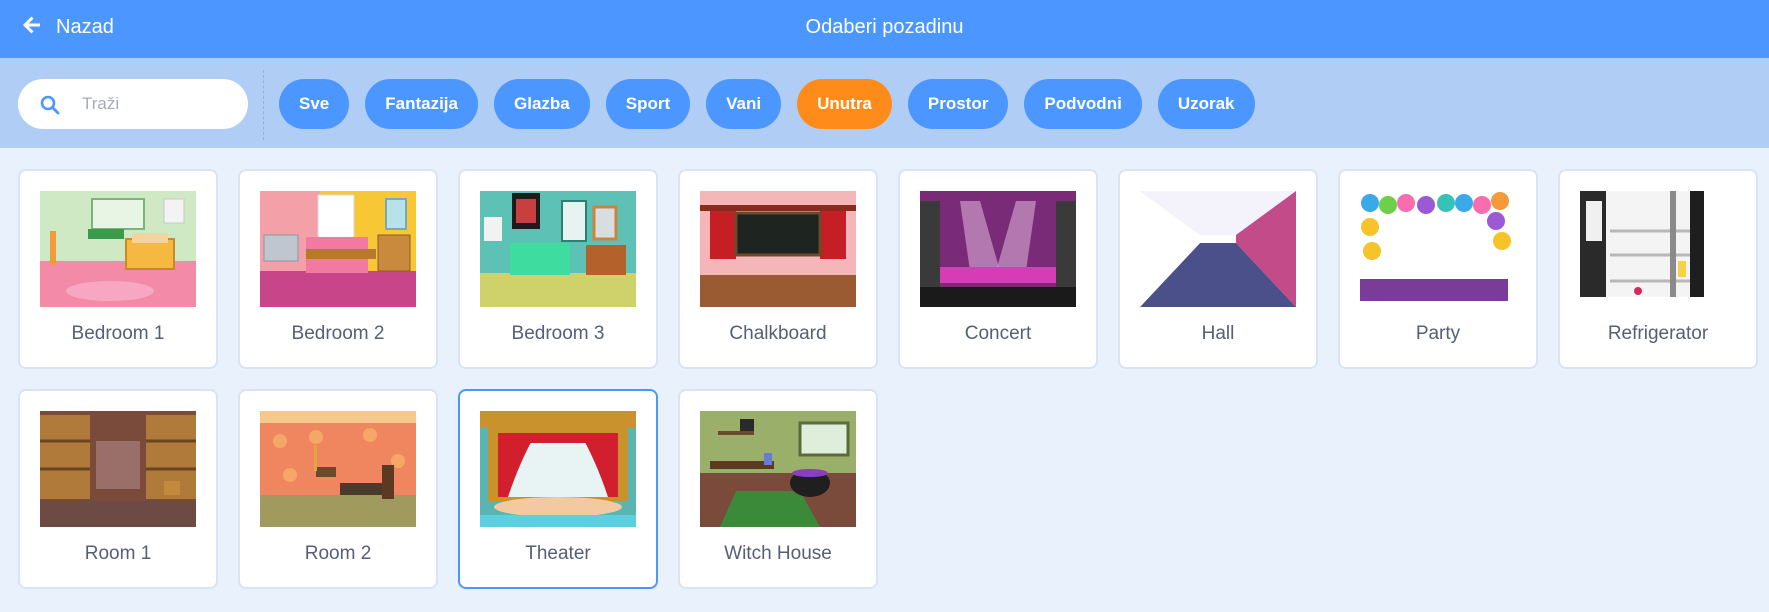 This screenshot has width=1769, height=612. What do you see at coordinates (338, 333) in the screenshot?
I see `backdrop-label: Bedroom 2` at bounding box center [338, 333].